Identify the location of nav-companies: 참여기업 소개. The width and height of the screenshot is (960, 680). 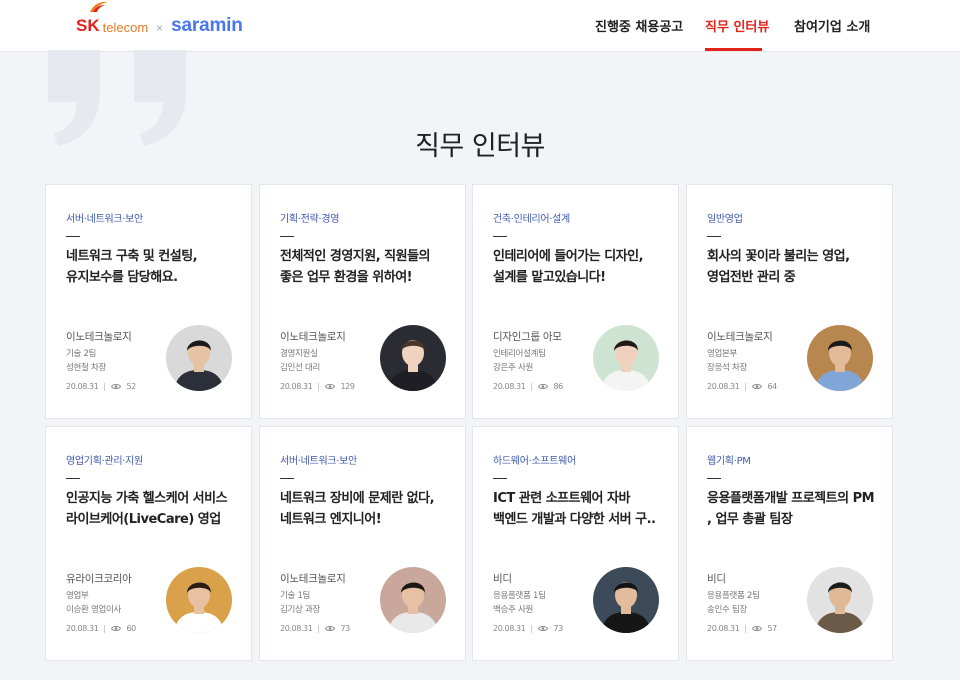
(832, 25).